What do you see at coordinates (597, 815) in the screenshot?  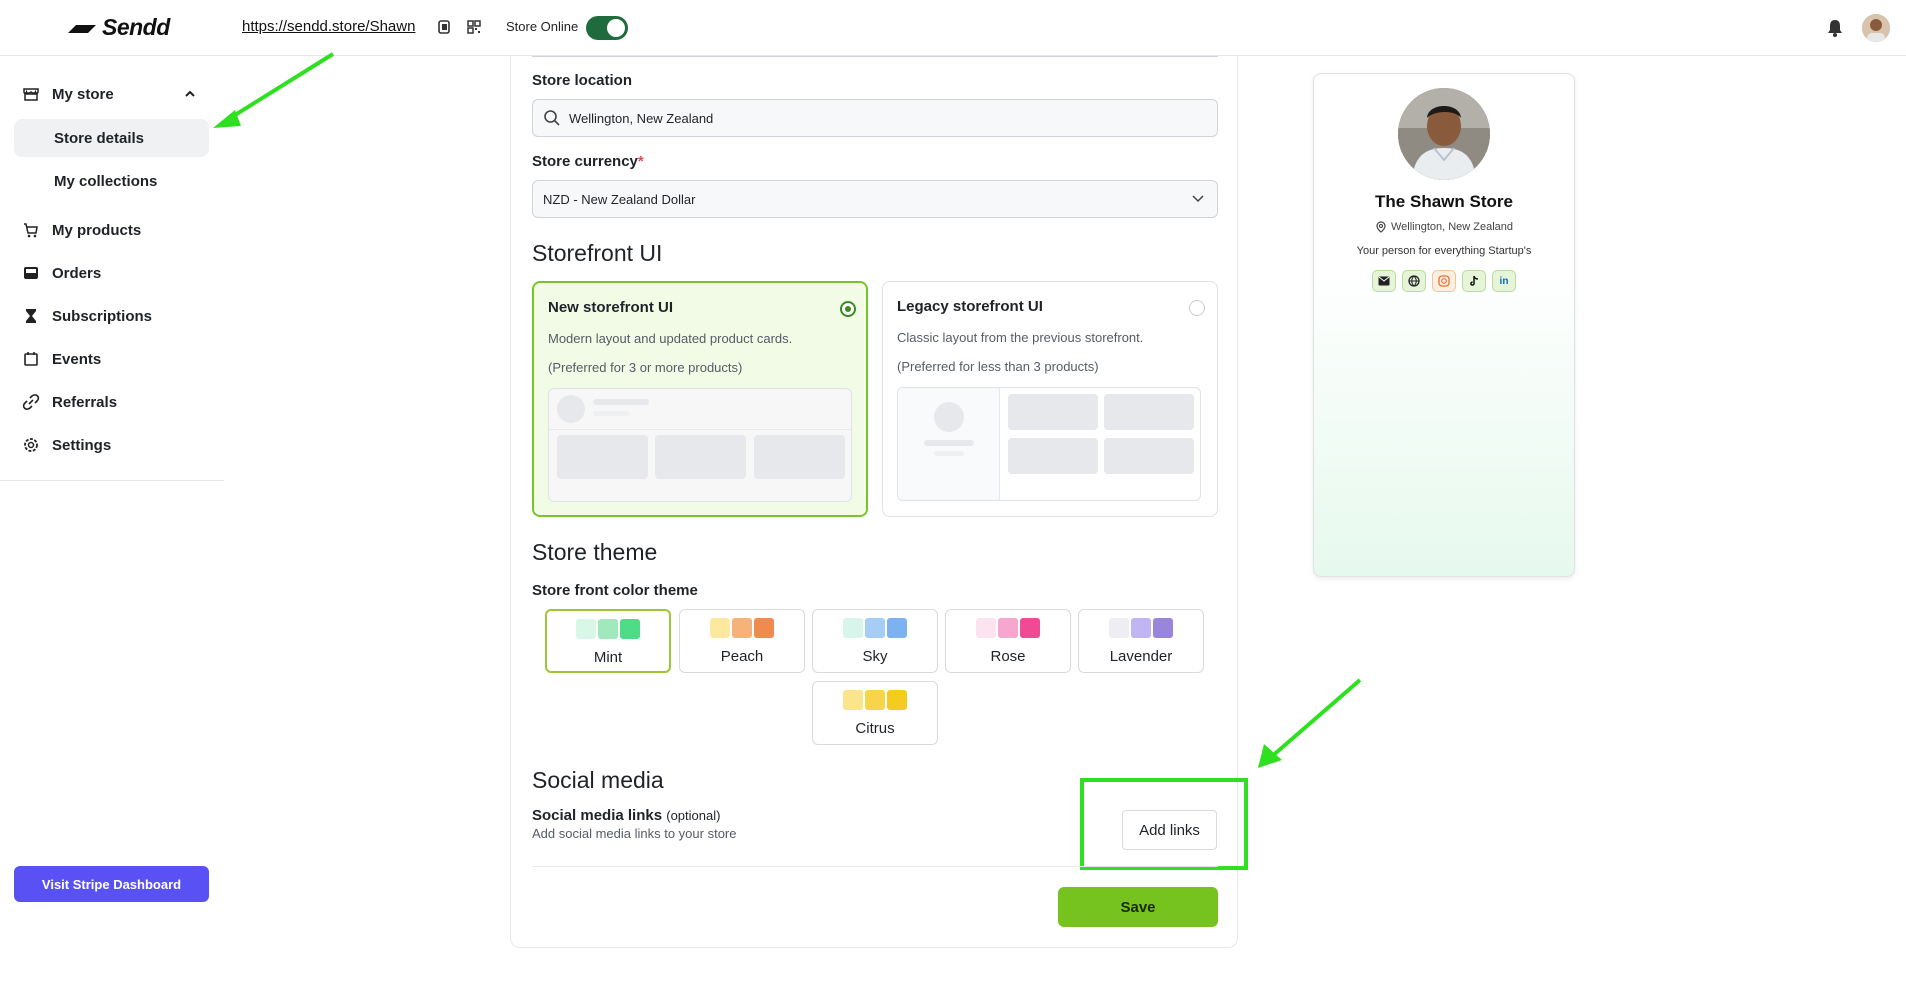 I see `social-media-links-label-text: Social media links` at bounding box center [597, 815].